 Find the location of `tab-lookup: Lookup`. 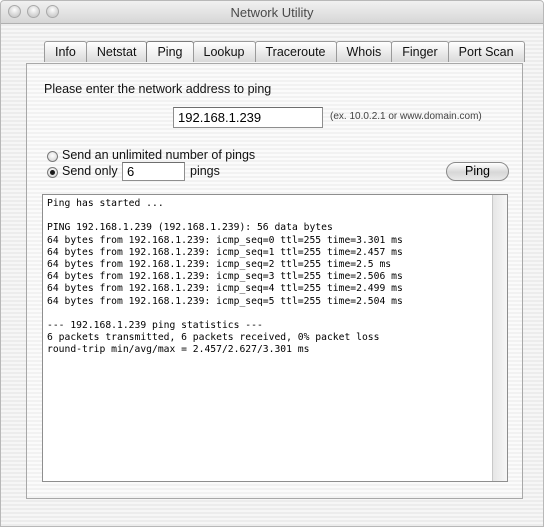

tab-lookup: Lookup is located at coordinates (224, 51).